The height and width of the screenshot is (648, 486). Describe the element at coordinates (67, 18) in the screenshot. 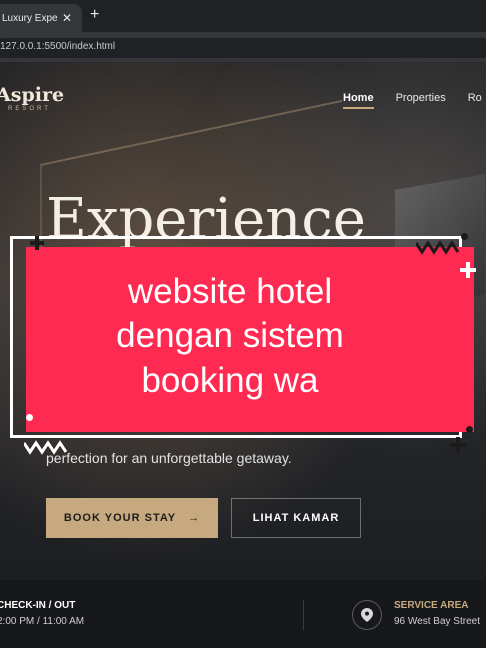

I see `close-icon: ✕` at that location.